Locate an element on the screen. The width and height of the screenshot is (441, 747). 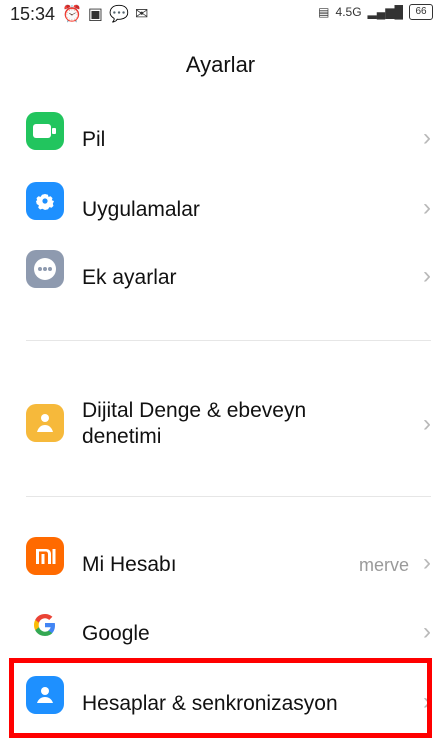
settings-item-mi-account: Mi Hesabı merve › is located at coordinates (220, 565).